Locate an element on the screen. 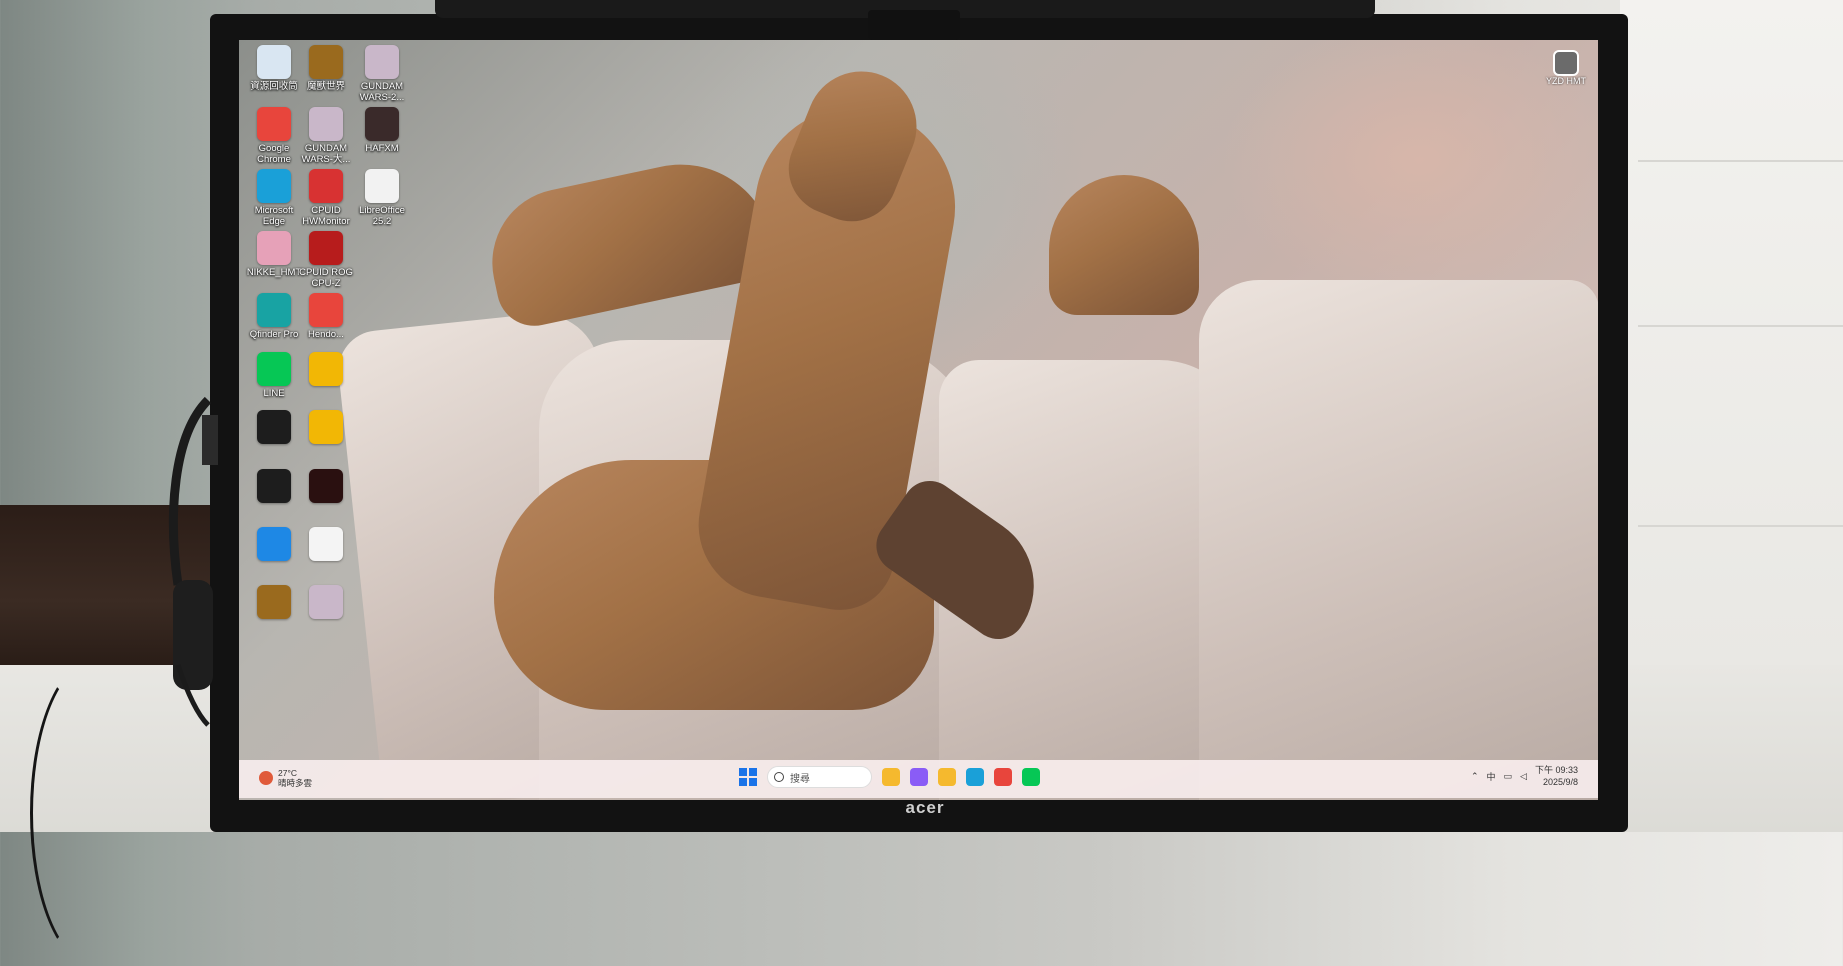 This screenshot has width=1843, height=966. search-icon is located at coordinates (779, 777).